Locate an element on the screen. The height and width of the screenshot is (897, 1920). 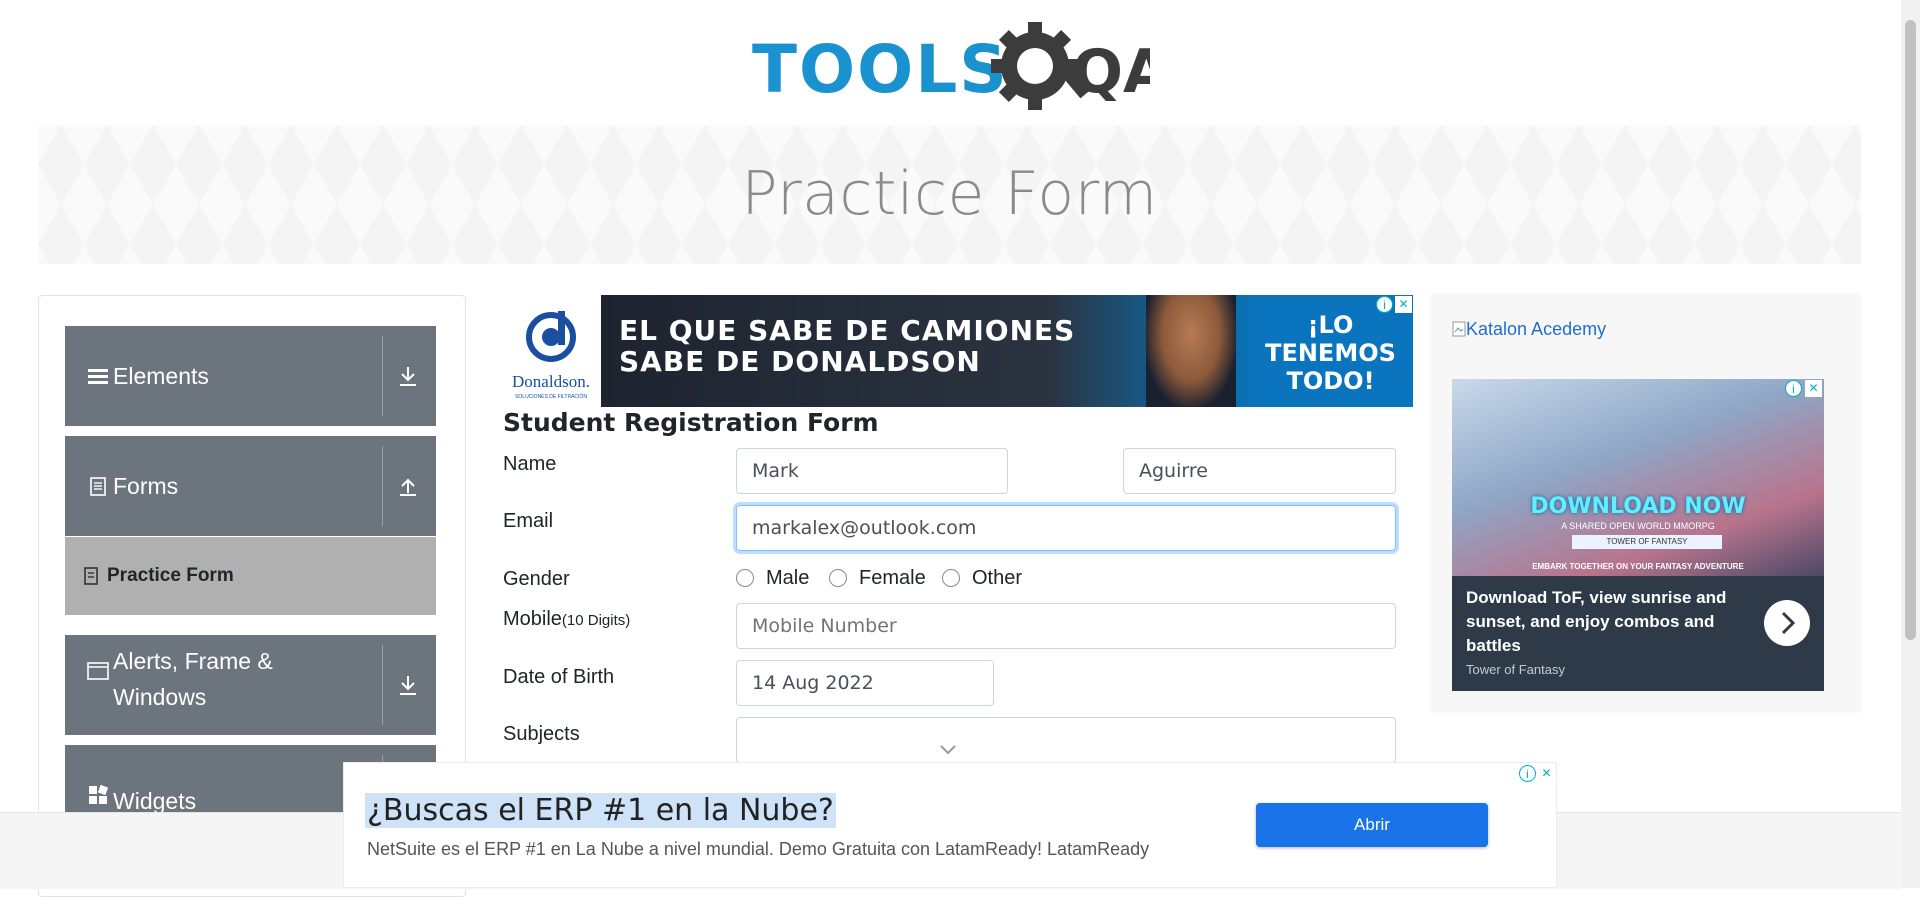
tof-advertiser: Tower of Fantasy is located at coordinates (1515, 669).